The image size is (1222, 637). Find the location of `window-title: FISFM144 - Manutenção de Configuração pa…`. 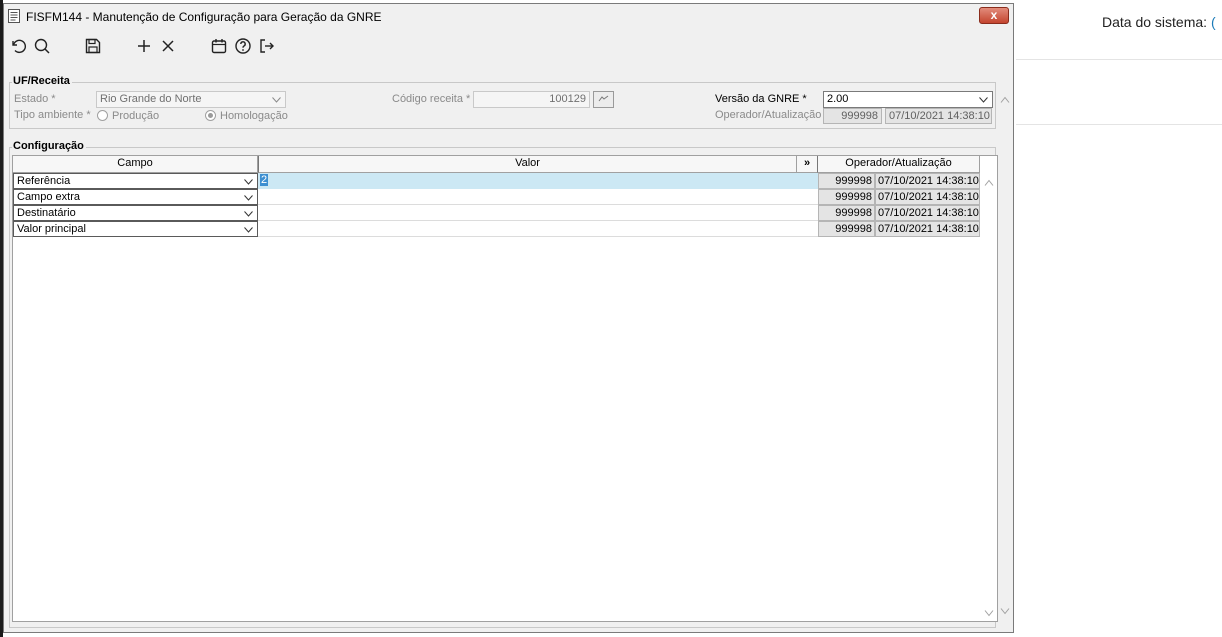

window-title: FISFM144 - Manutenção de Configuração pa… is located at coordinates (204, 17).